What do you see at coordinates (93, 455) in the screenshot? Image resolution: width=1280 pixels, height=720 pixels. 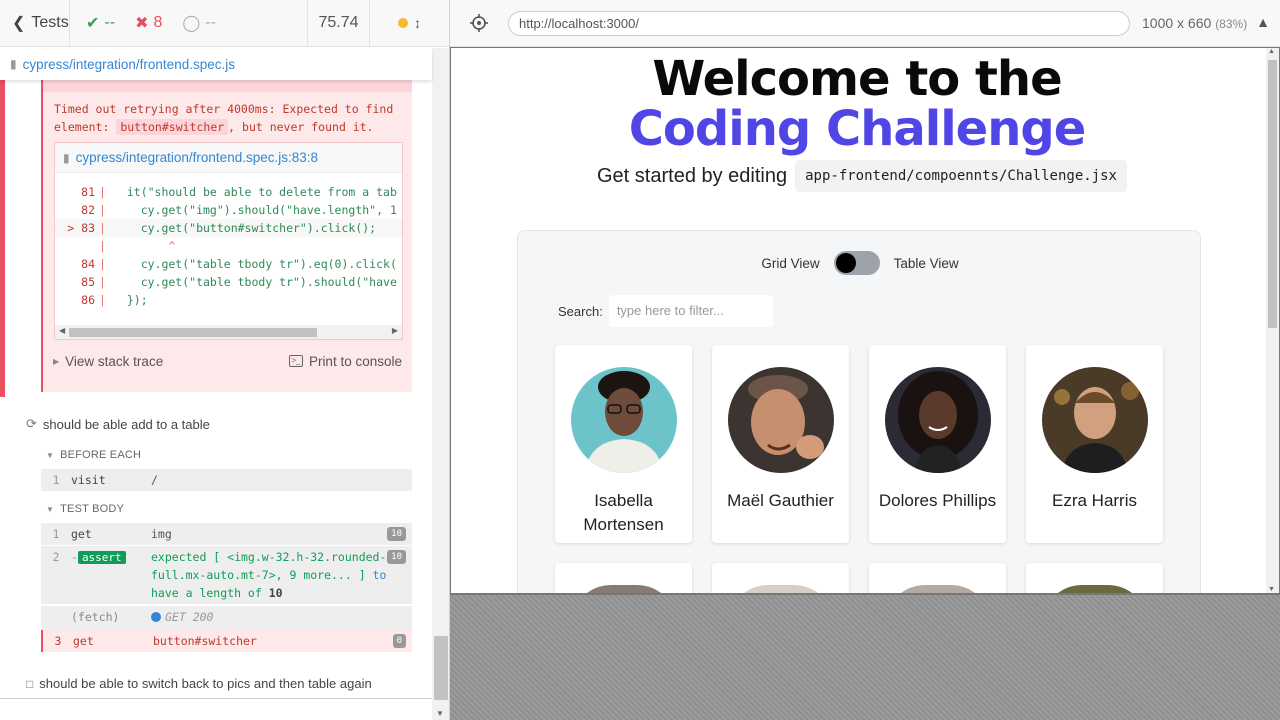 I see `before-each-hook: ▼ BEFORE EACH` at bounding box center [93, 455].